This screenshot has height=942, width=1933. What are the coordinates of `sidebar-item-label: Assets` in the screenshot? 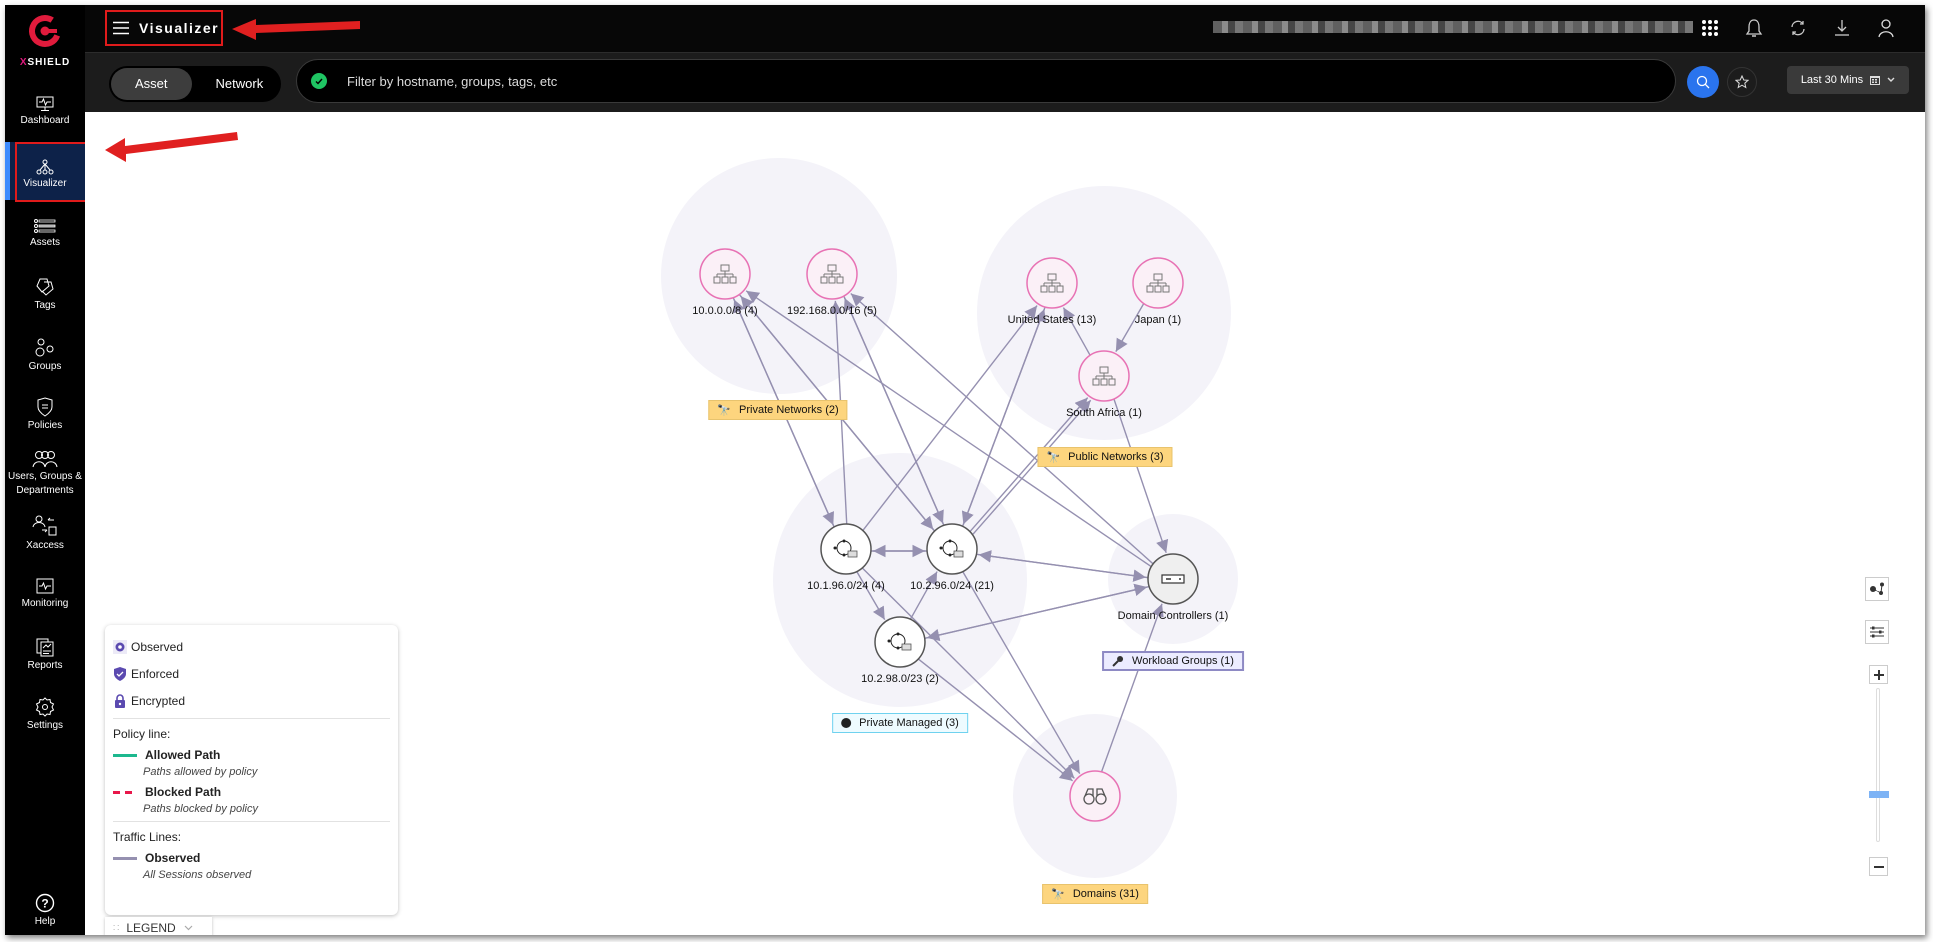 It's located at (44, 242).